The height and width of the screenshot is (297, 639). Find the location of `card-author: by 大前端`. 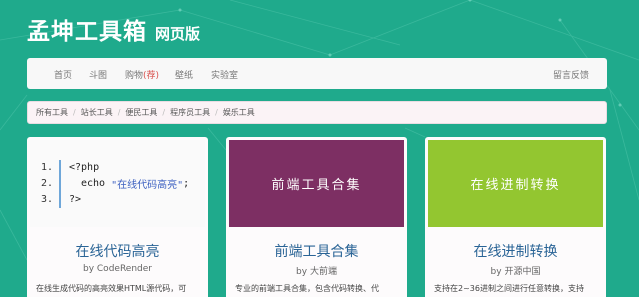

card-author: by 大前端 is located at coordinates (316, 272).